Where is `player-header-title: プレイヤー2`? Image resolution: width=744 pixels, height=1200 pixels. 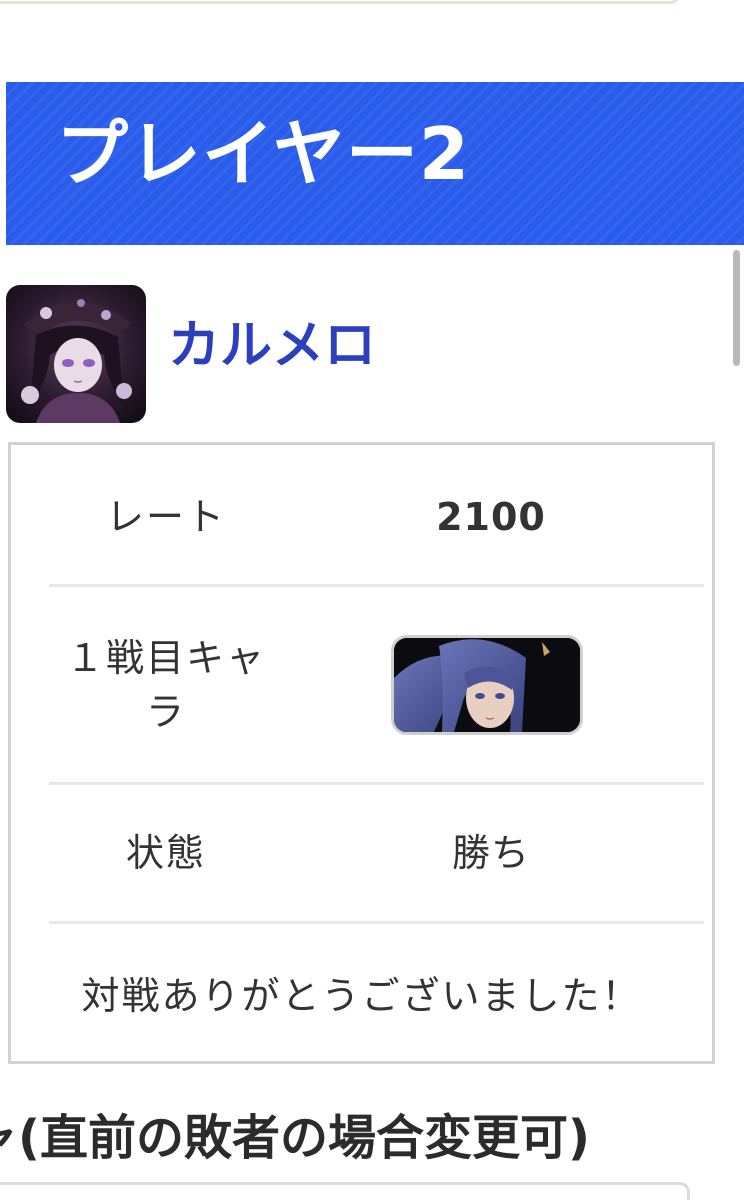
player-header-title: プレイヤー2 is located at coordinates (263, 154).